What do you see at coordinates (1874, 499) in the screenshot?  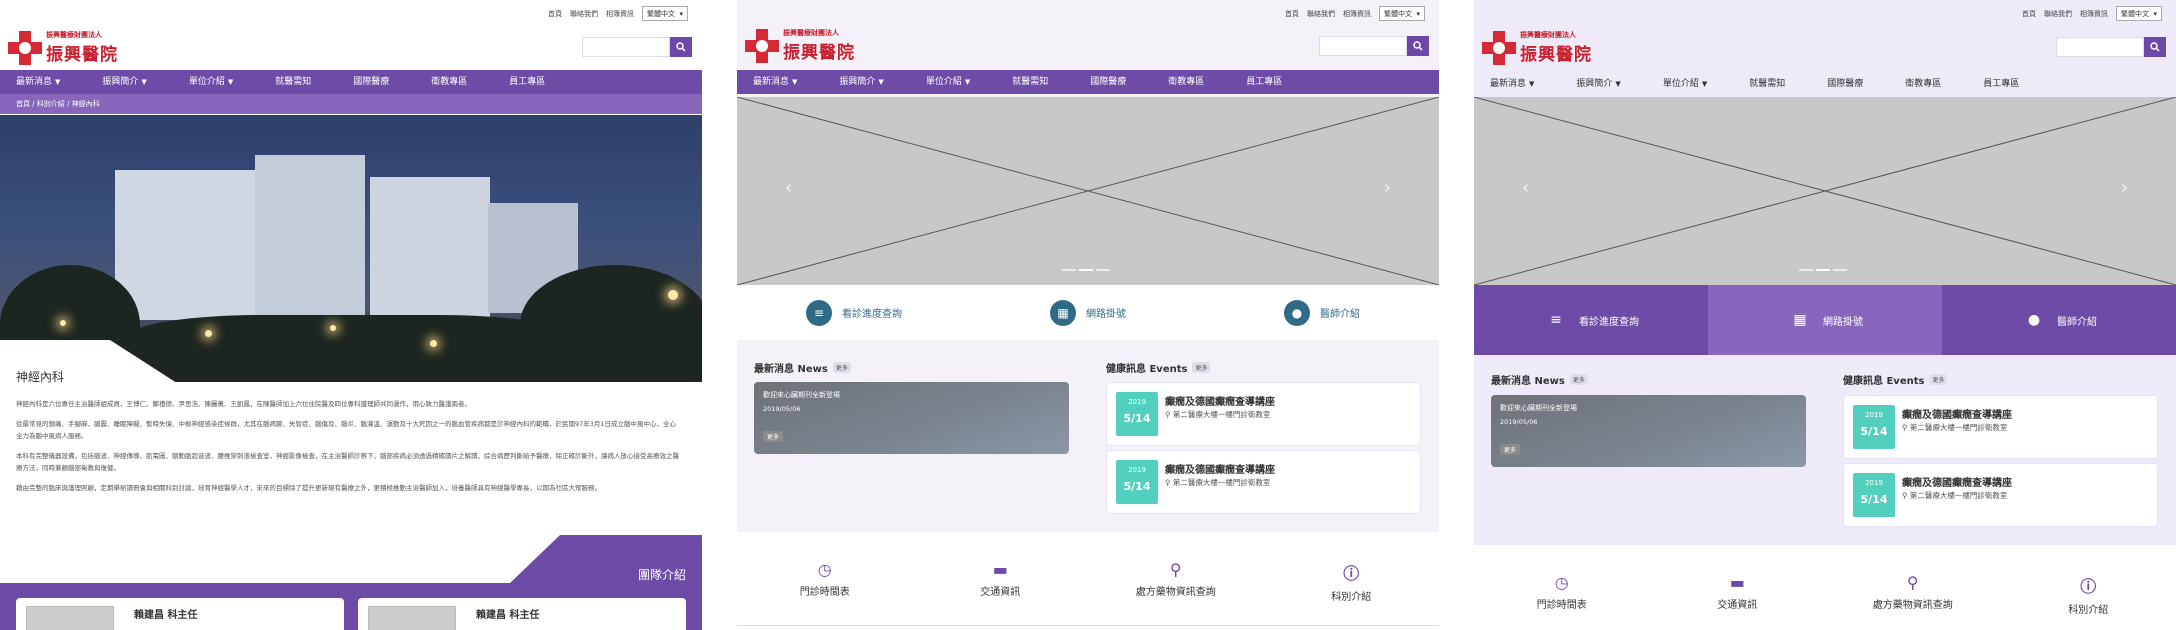 I see `event-day: 5/14` at bounding box center [1874, 499].